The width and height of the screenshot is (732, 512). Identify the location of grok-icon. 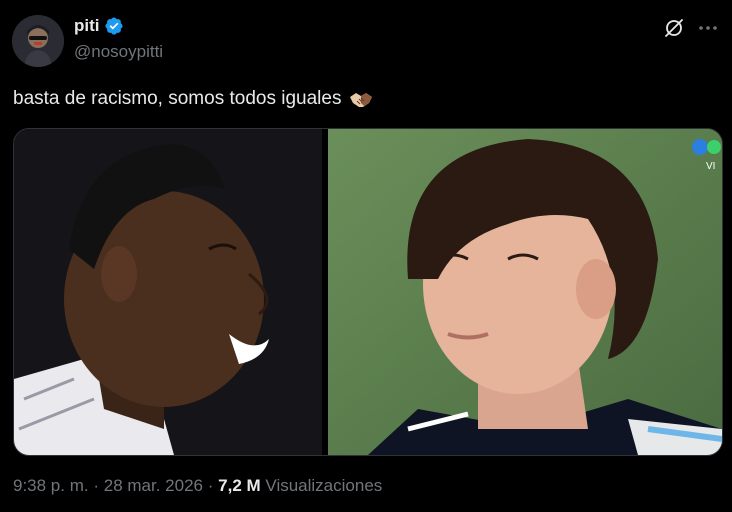
(674, 28).